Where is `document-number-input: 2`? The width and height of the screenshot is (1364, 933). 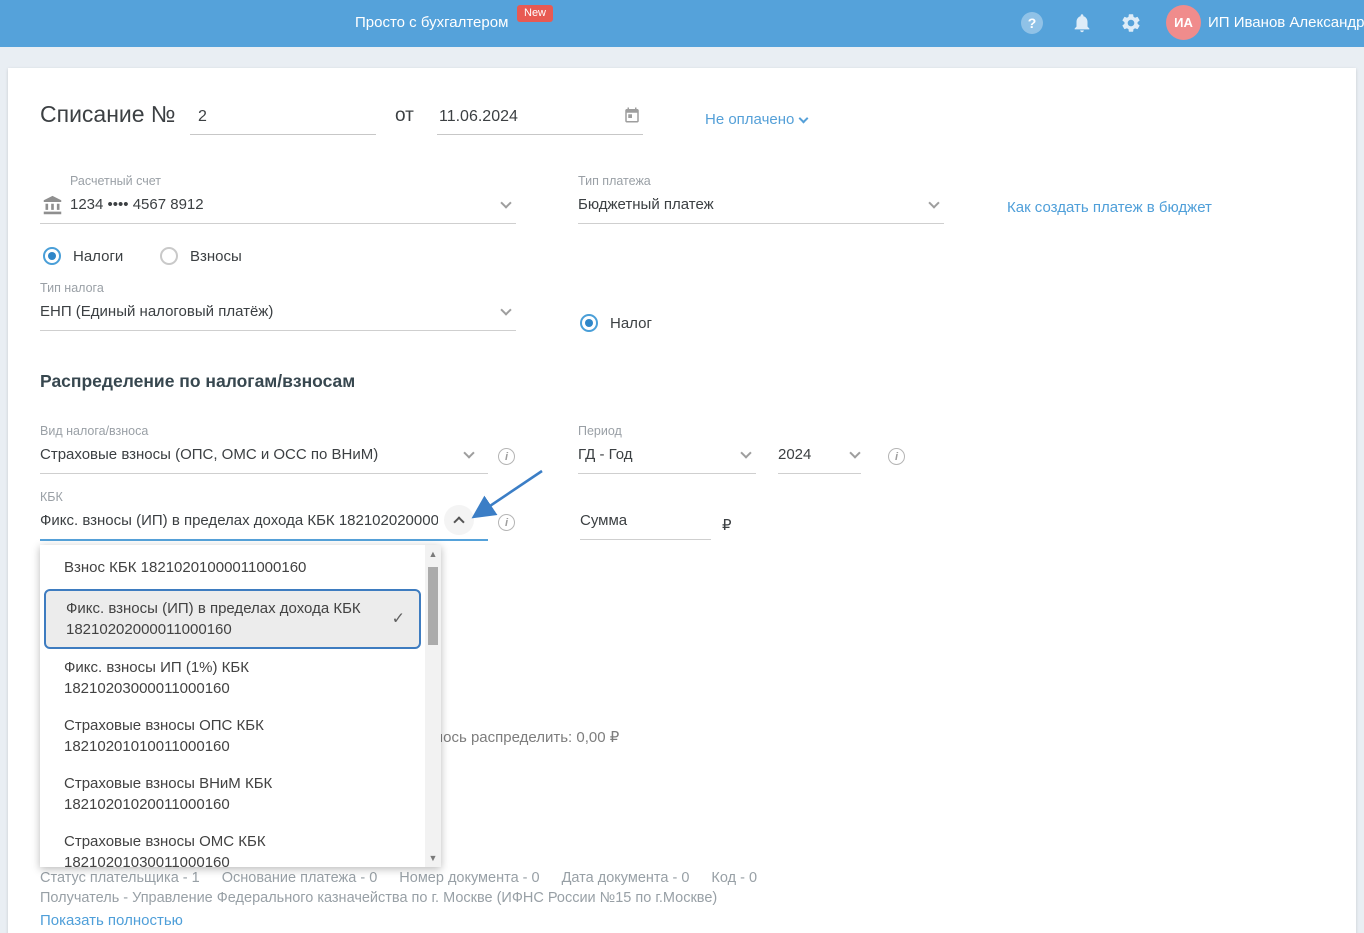 document-number-input: 2 is located at coordinates (283, 118).